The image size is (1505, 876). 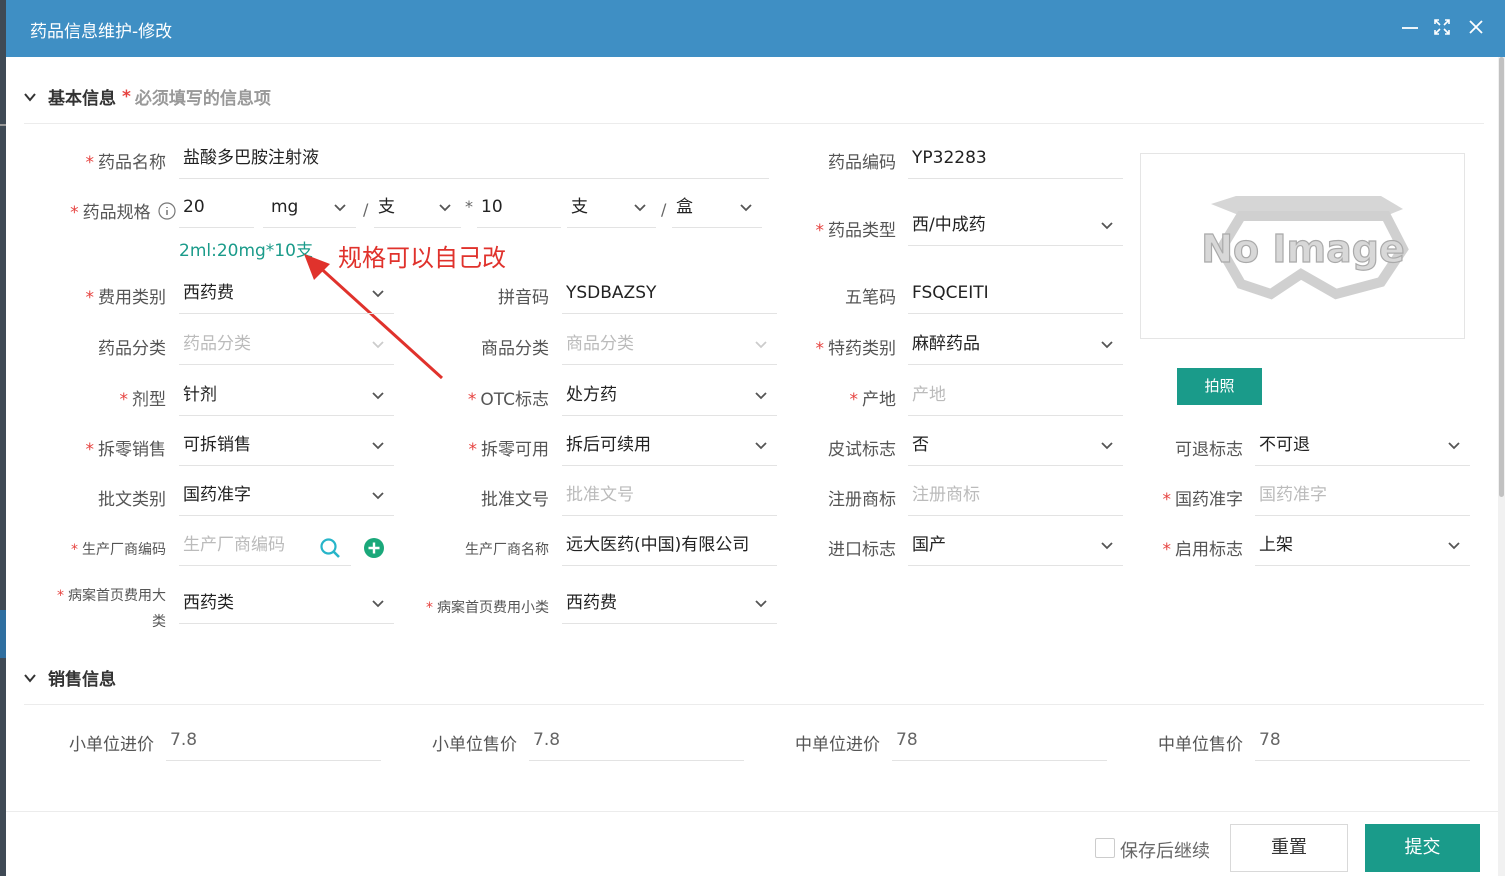 What do you see at coordinates (126, 163) in the screenshot?
I see `drug-name-label: * 药品名称` at bounding box center [126, 163].